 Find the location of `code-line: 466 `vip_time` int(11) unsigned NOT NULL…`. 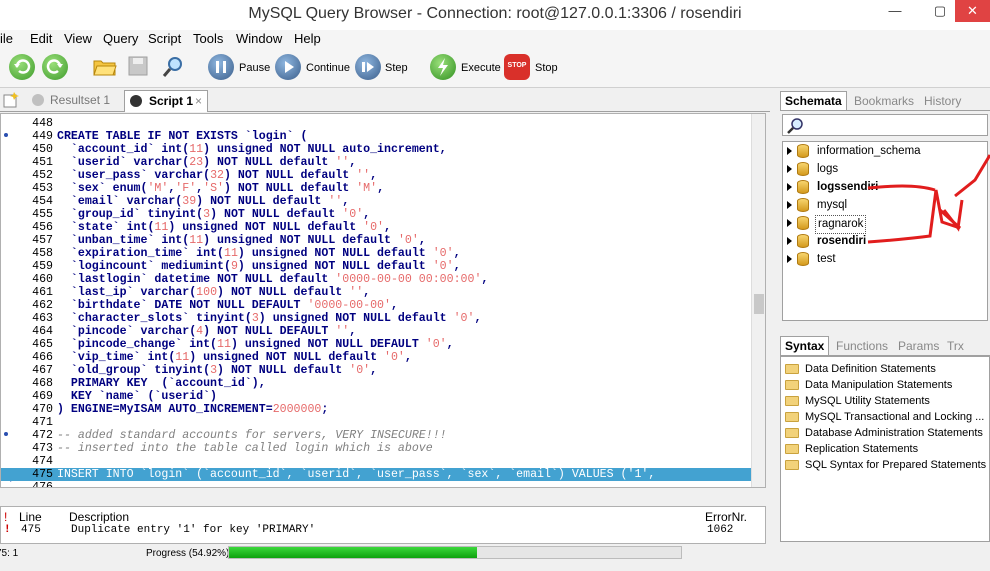

code-line: 466 `vip_time` int(11) unsigned NOT NULL… is located at coordinates (376, 357).